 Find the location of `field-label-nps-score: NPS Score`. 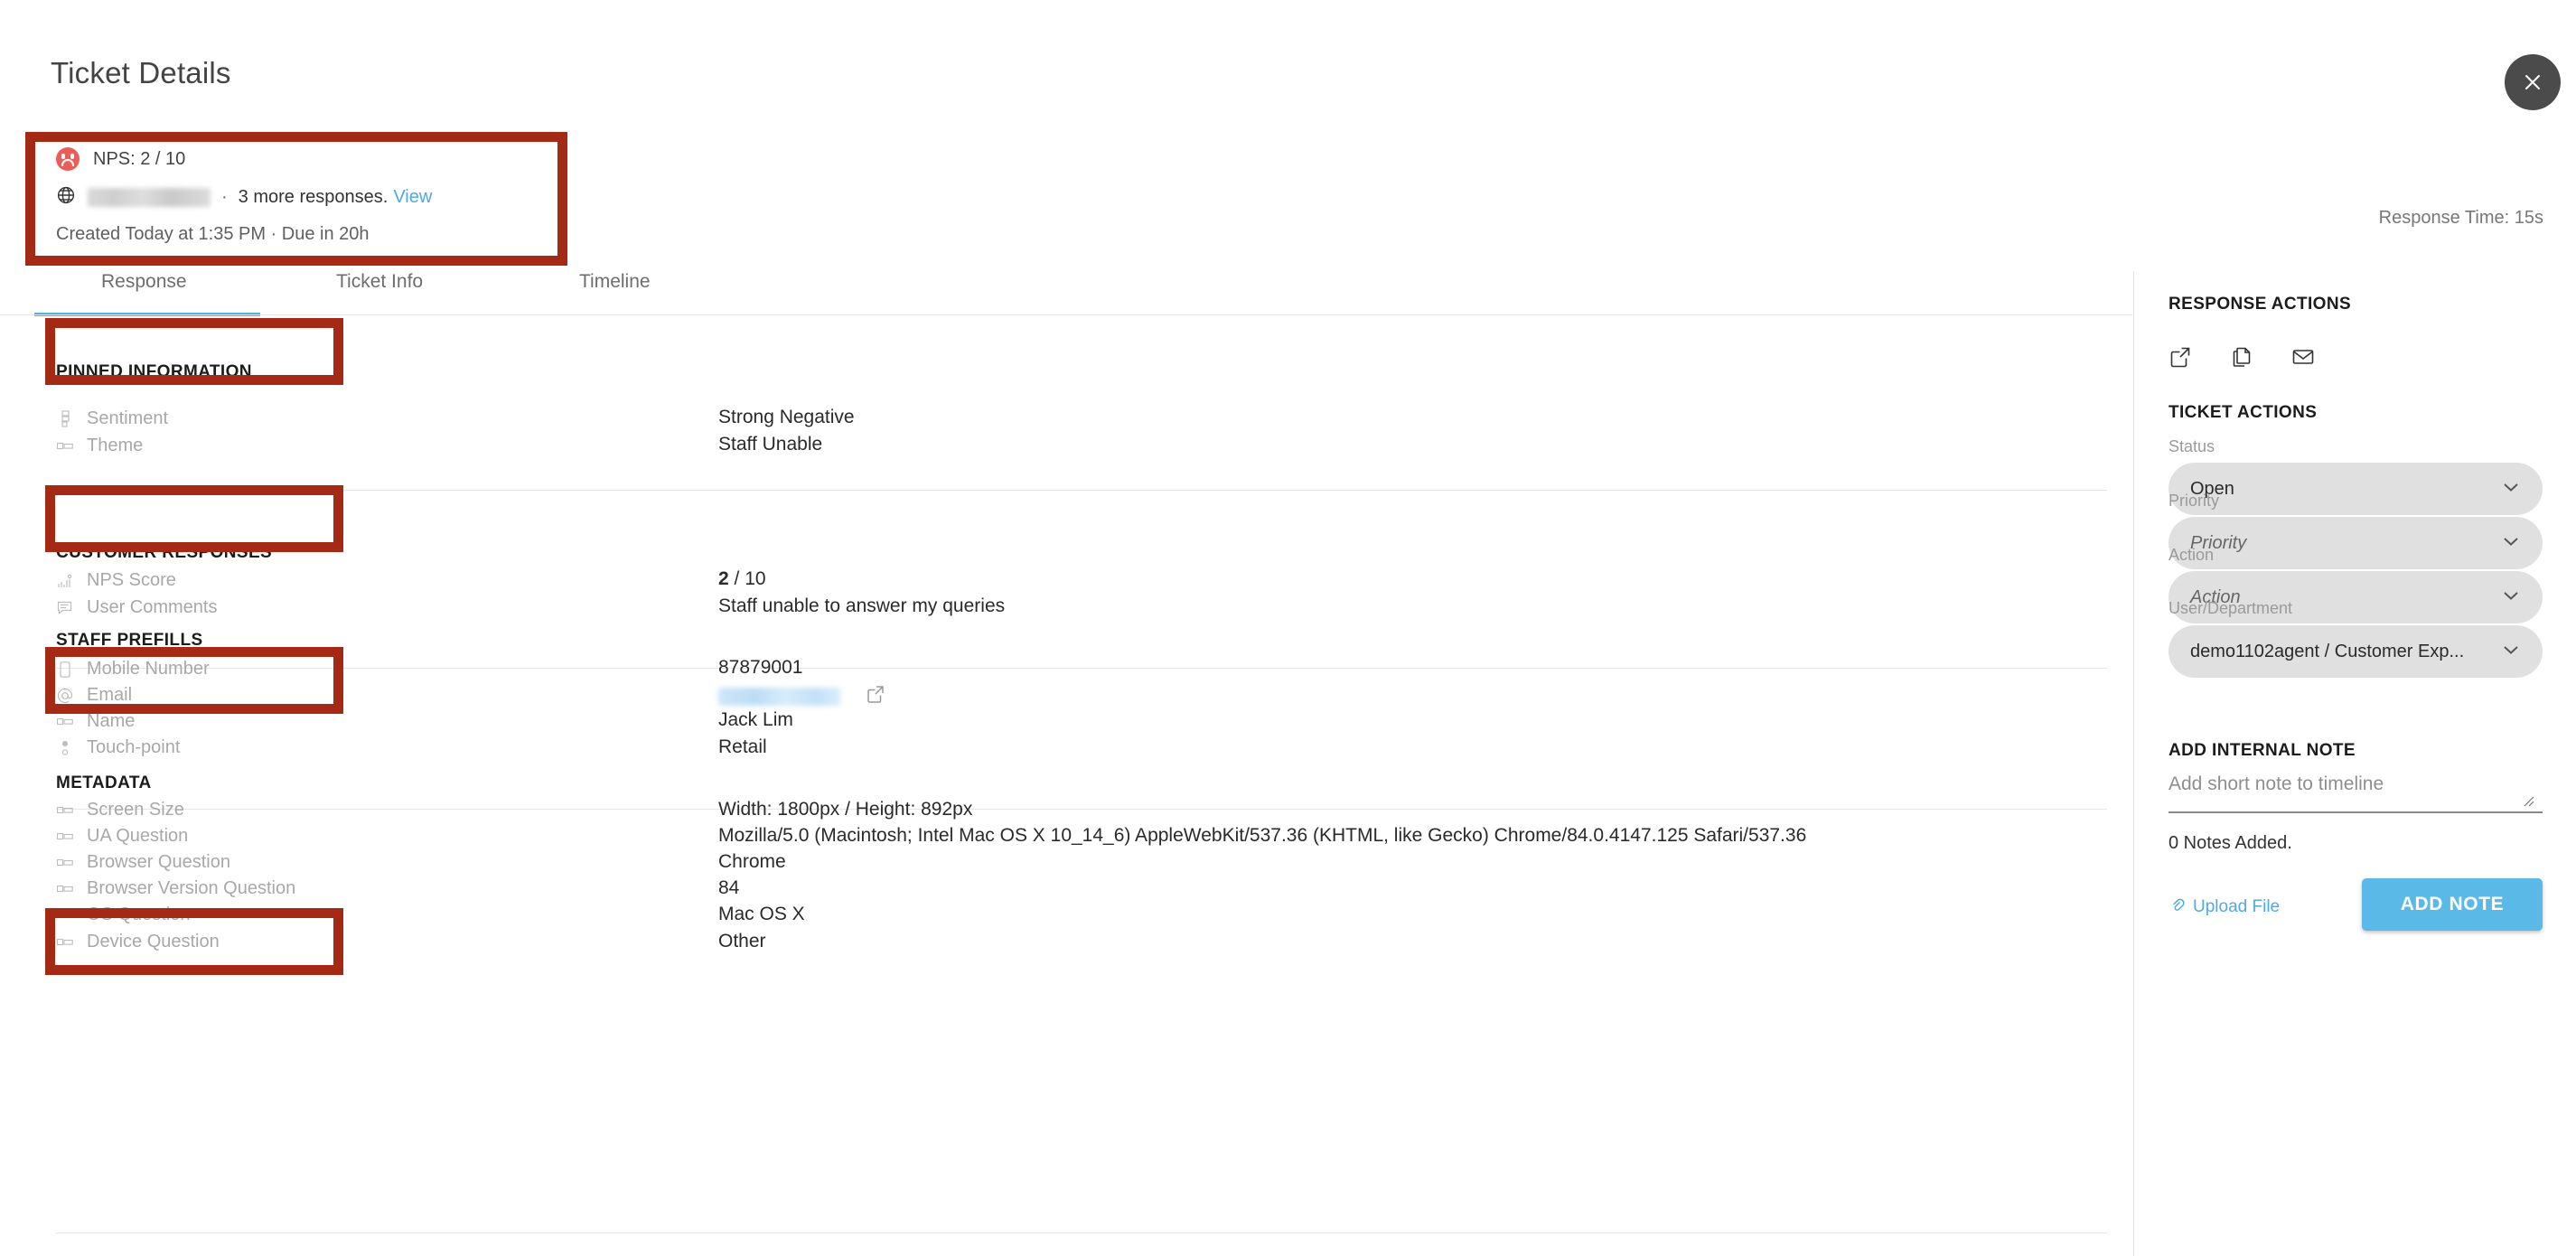

field-label-nps-score: NPS Score is located at coordinates (116, 580).